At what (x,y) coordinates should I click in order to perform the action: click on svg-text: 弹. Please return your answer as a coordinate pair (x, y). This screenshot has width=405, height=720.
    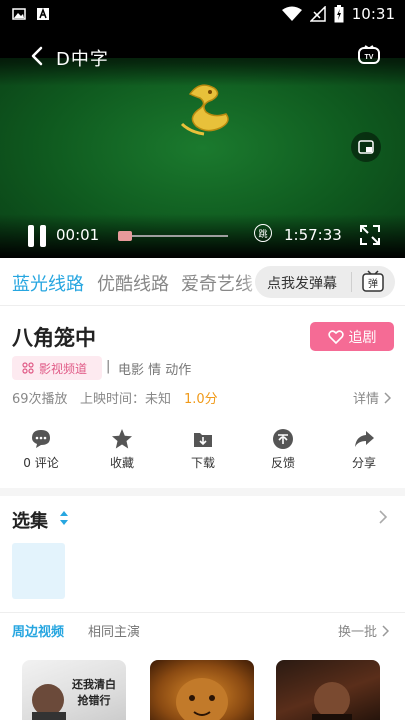
    Looking at the image, I should click on (373, 283).